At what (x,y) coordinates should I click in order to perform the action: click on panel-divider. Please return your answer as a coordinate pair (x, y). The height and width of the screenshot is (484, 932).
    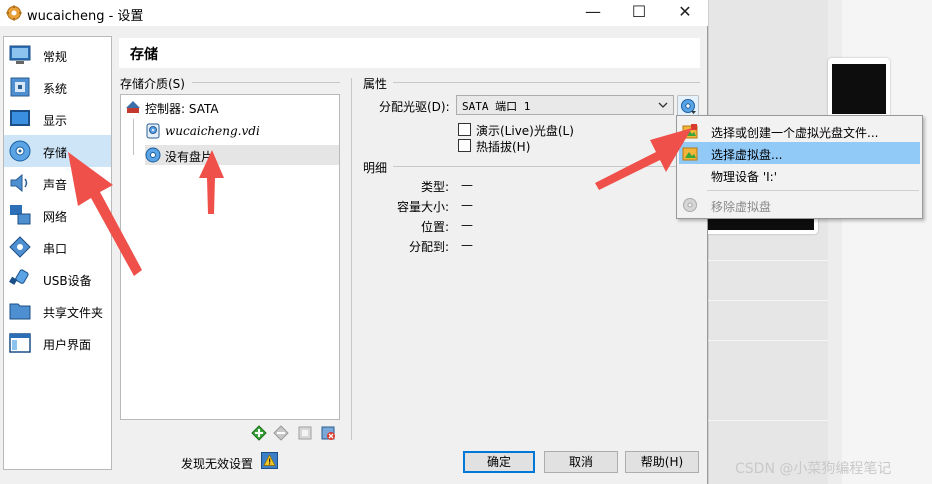
    Looking at the image, I should click on (351, 259).